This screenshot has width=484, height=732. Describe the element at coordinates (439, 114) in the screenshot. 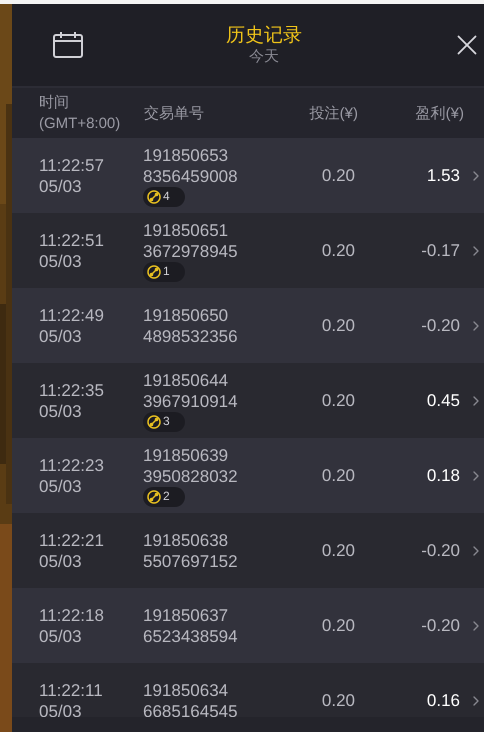

I see `column-header: 盈利(¥)` at that location.